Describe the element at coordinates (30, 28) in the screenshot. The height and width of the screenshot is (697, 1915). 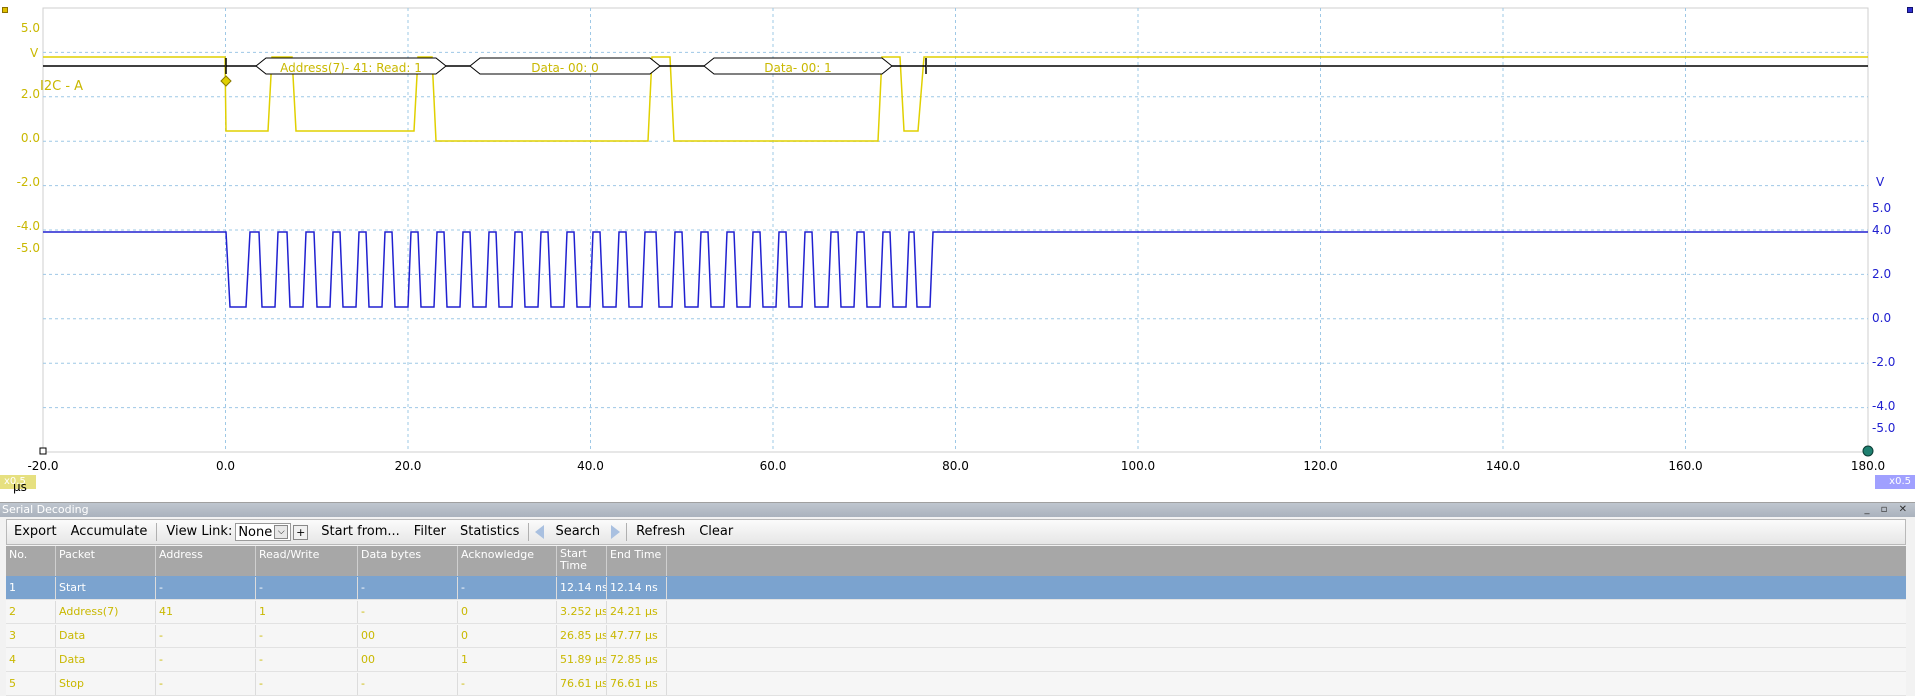
I see `channel-a-tick-label: 5.0` at that location.